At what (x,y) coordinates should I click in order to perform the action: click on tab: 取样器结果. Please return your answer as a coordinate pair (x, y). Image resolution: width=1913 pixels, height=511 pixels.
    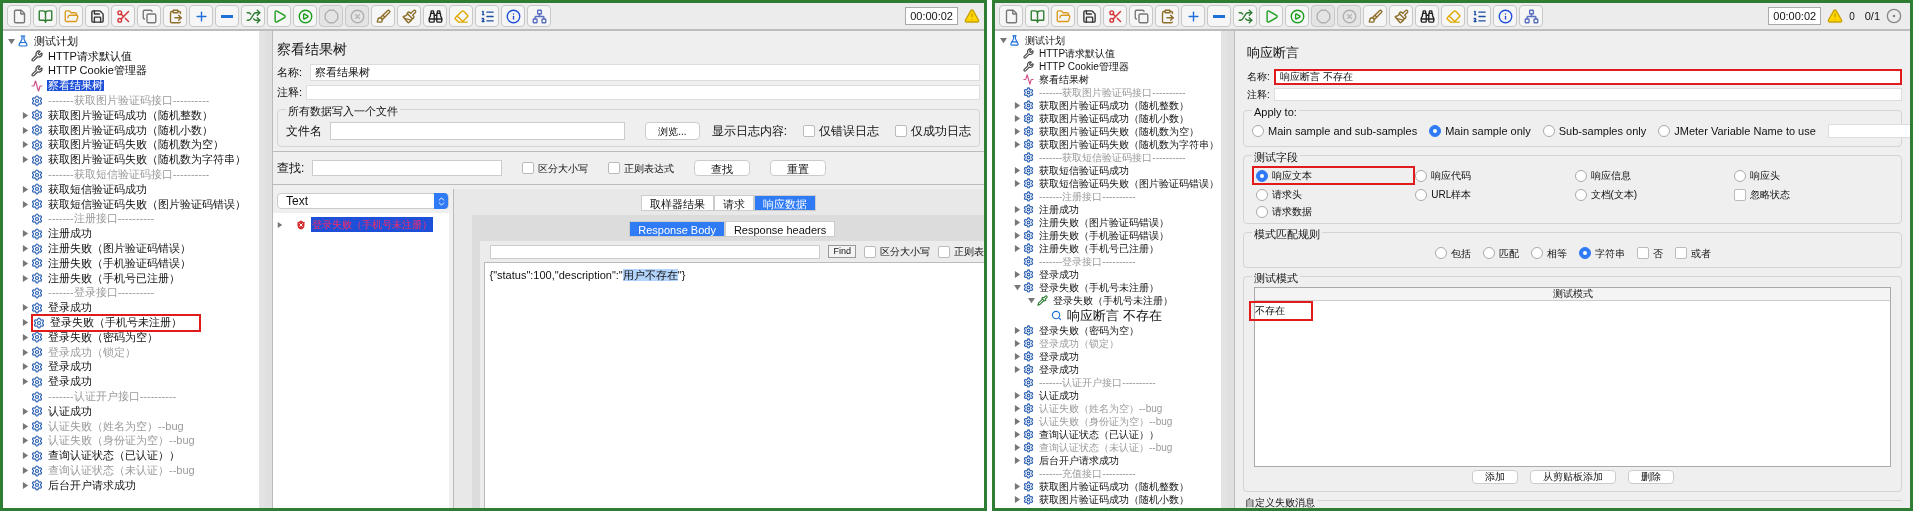
    Looking at the image, I should click on (677, 203).